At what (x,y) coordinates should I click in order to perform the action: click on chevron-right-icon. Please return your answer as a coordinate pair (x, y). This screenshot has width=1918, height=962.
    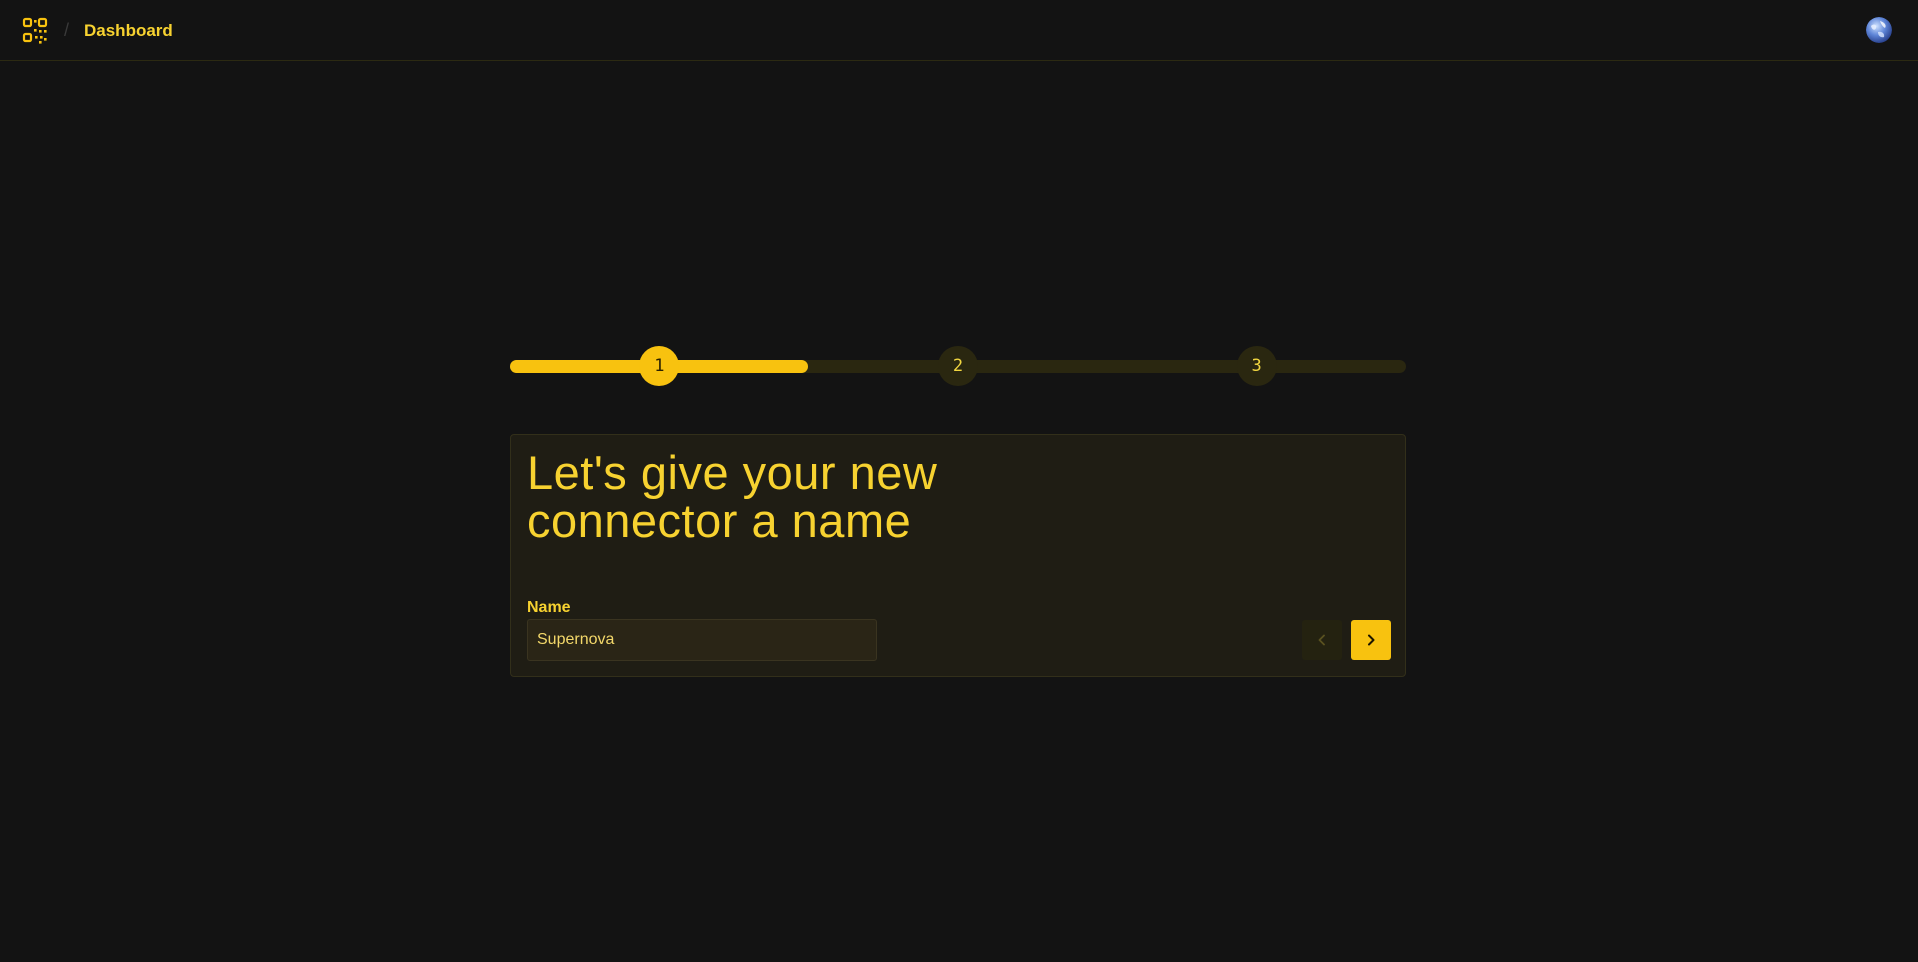
    Looking at the image, I should click on (1371, 640).